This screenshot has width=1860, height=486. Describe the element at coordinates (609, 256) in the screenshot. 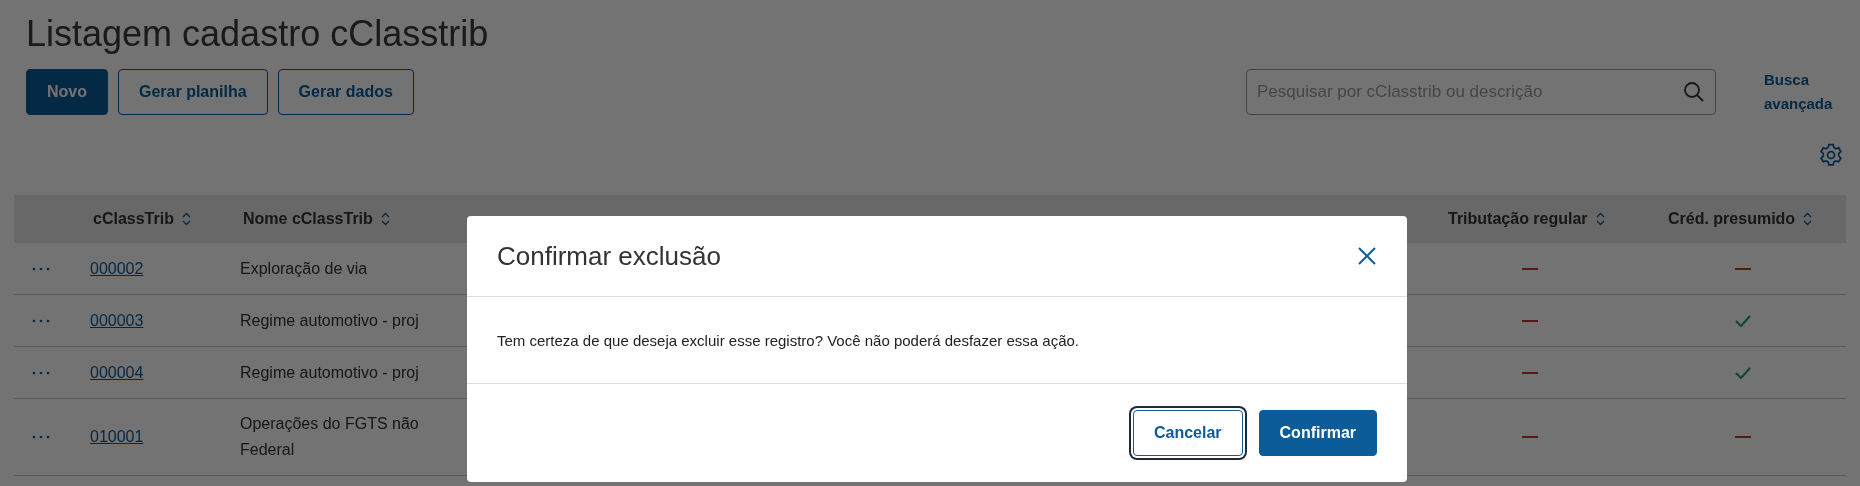

I see `dialog-title: Confirmar exclusão` at that location.